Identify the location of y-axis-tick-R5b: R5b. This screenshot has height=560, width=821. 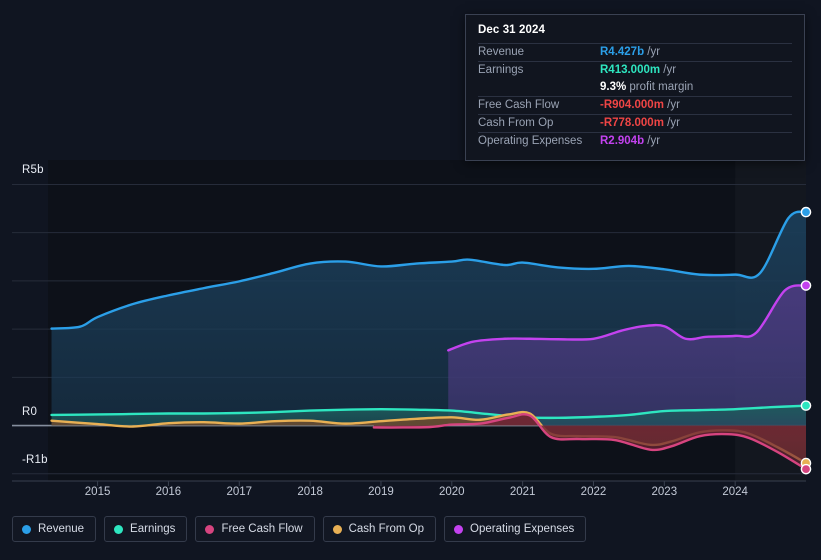
(33, 170).